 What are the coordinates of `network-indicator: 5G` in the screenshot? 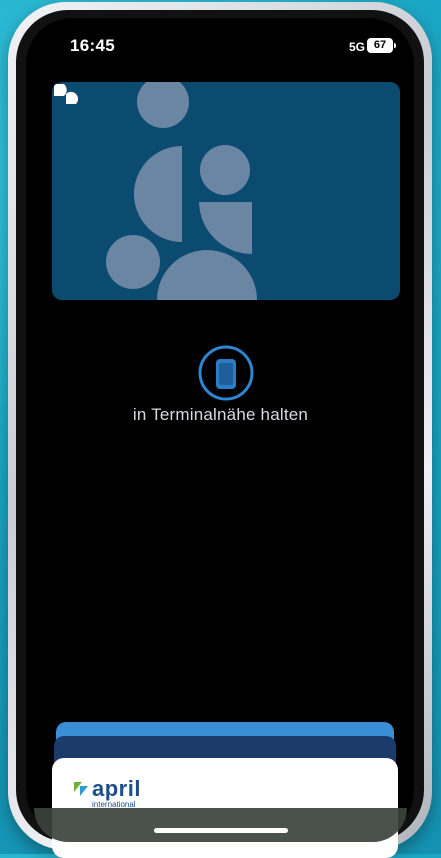 It's located at (356, 47).